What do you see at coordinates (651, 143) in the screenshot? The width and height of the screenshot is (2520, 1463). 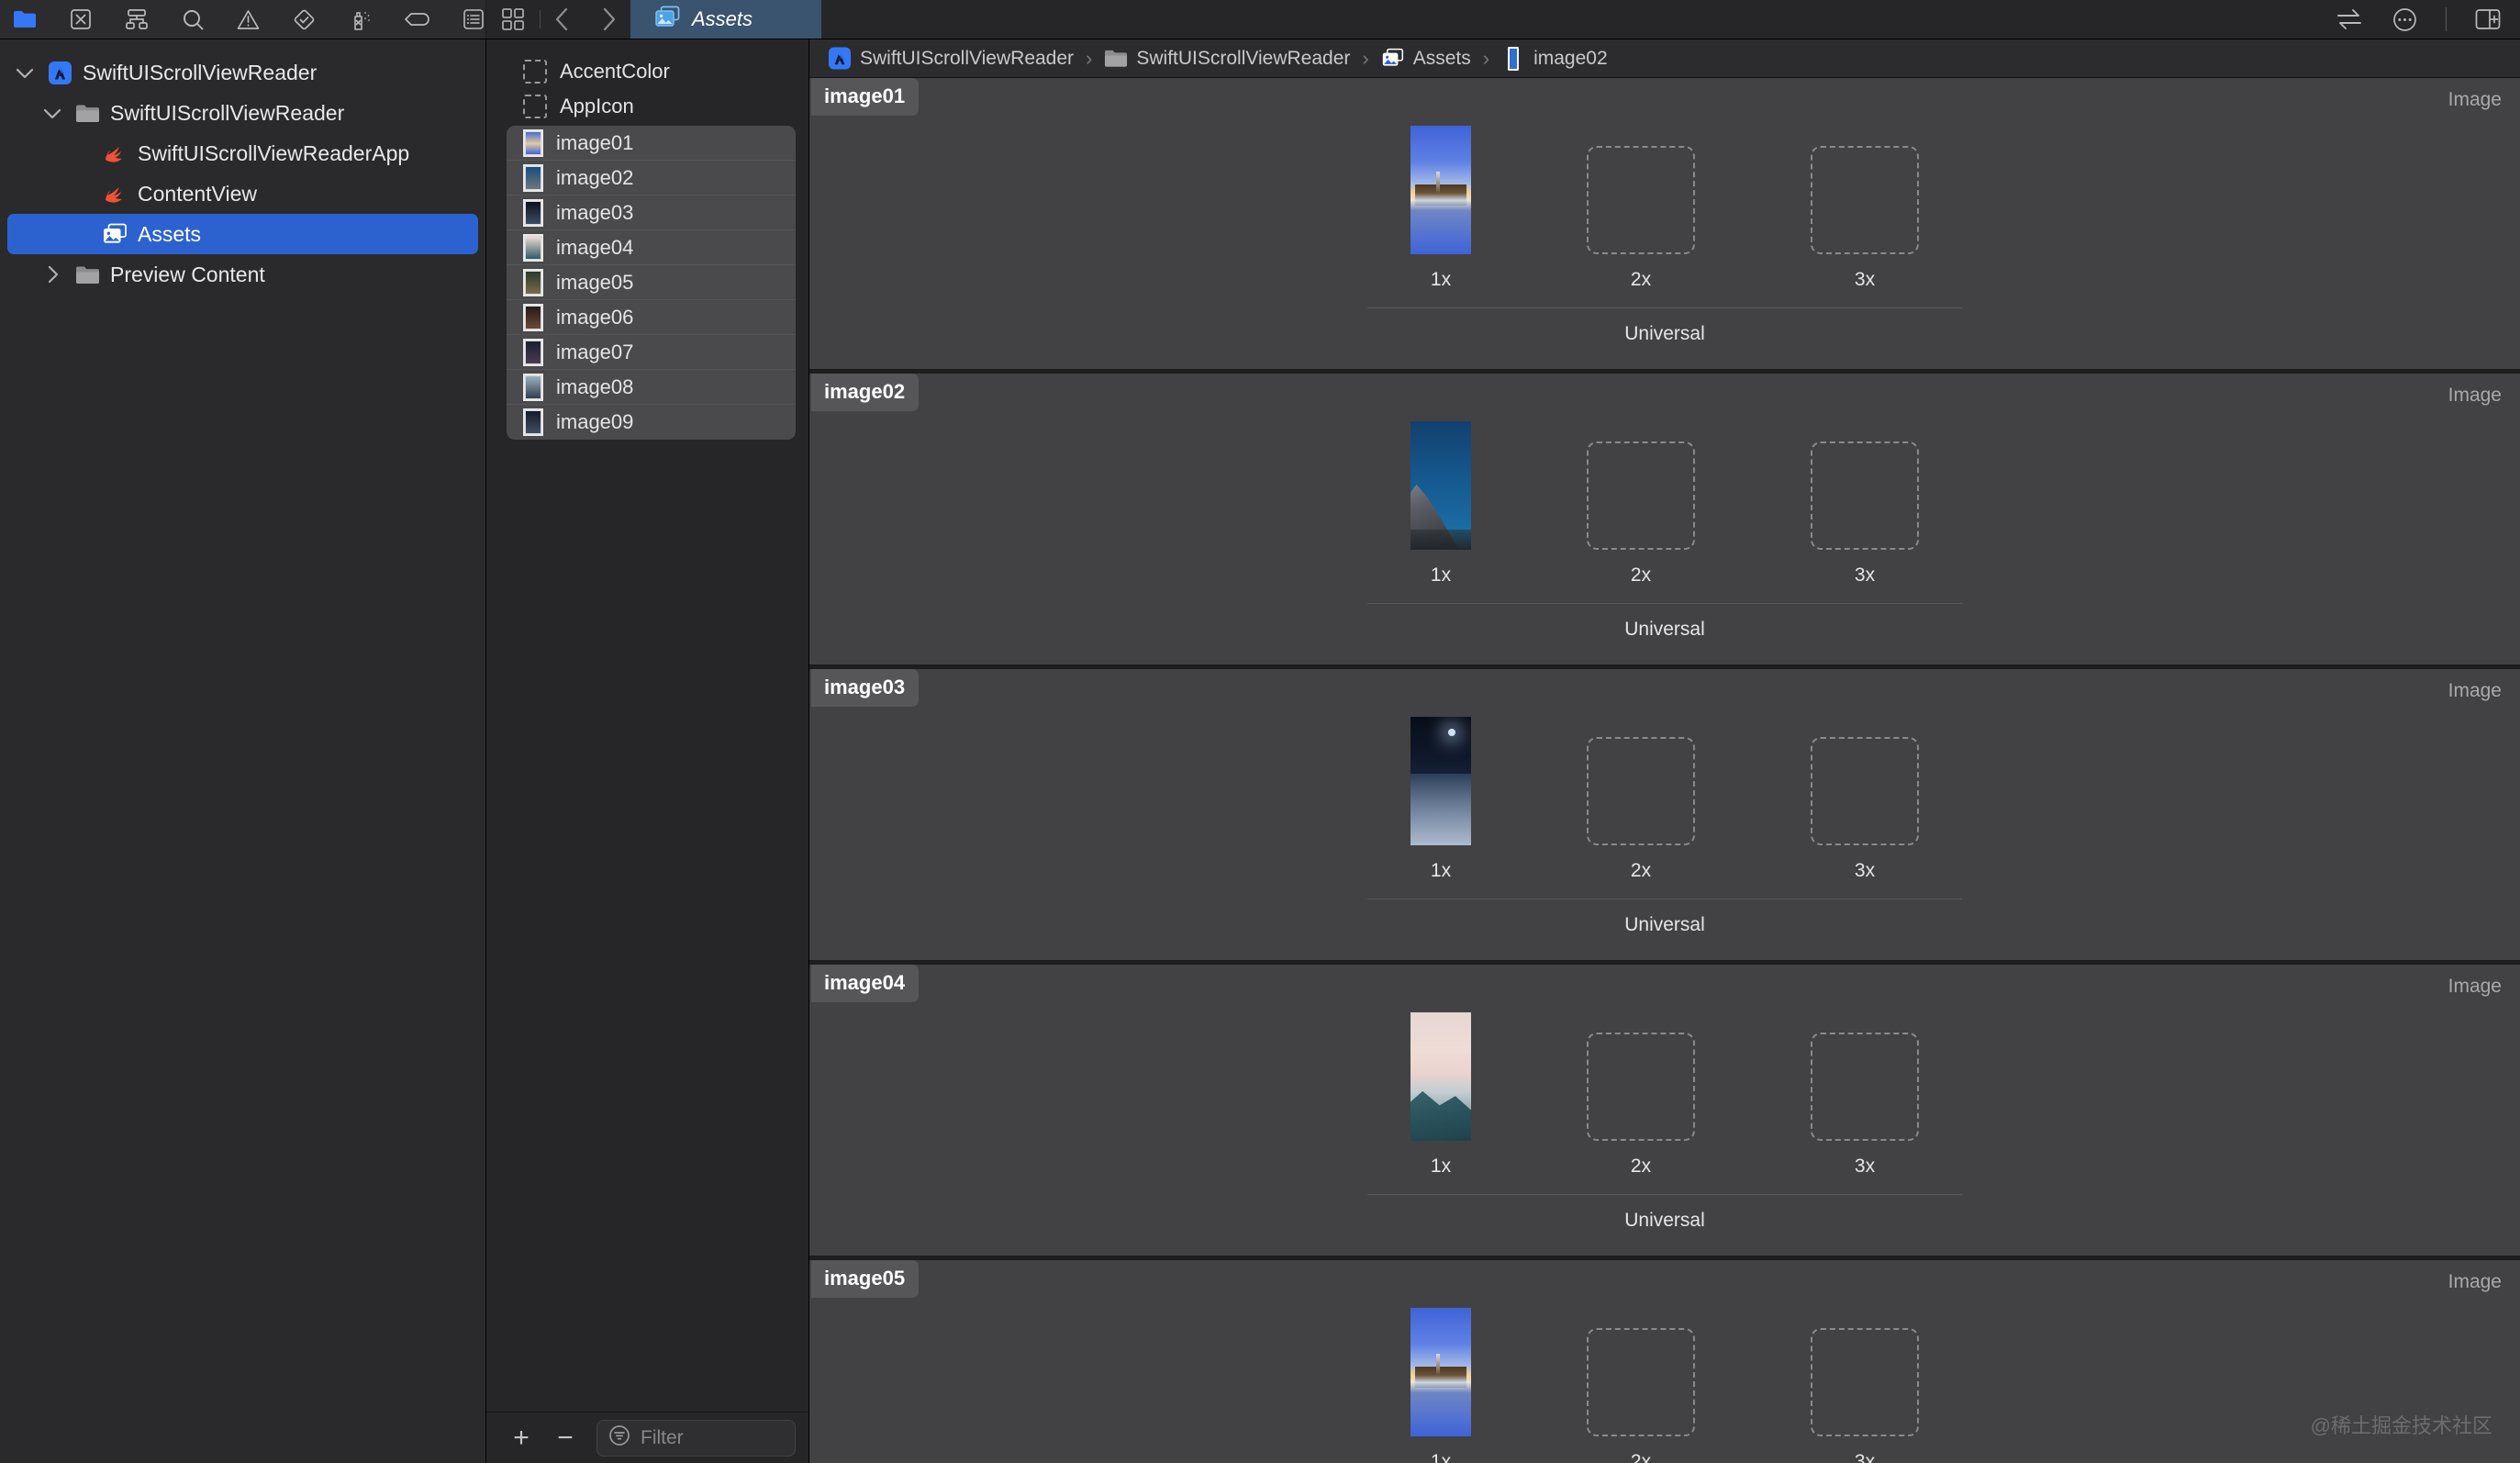 I see `asset-list-item: image01` at bounding box center [651, 143].